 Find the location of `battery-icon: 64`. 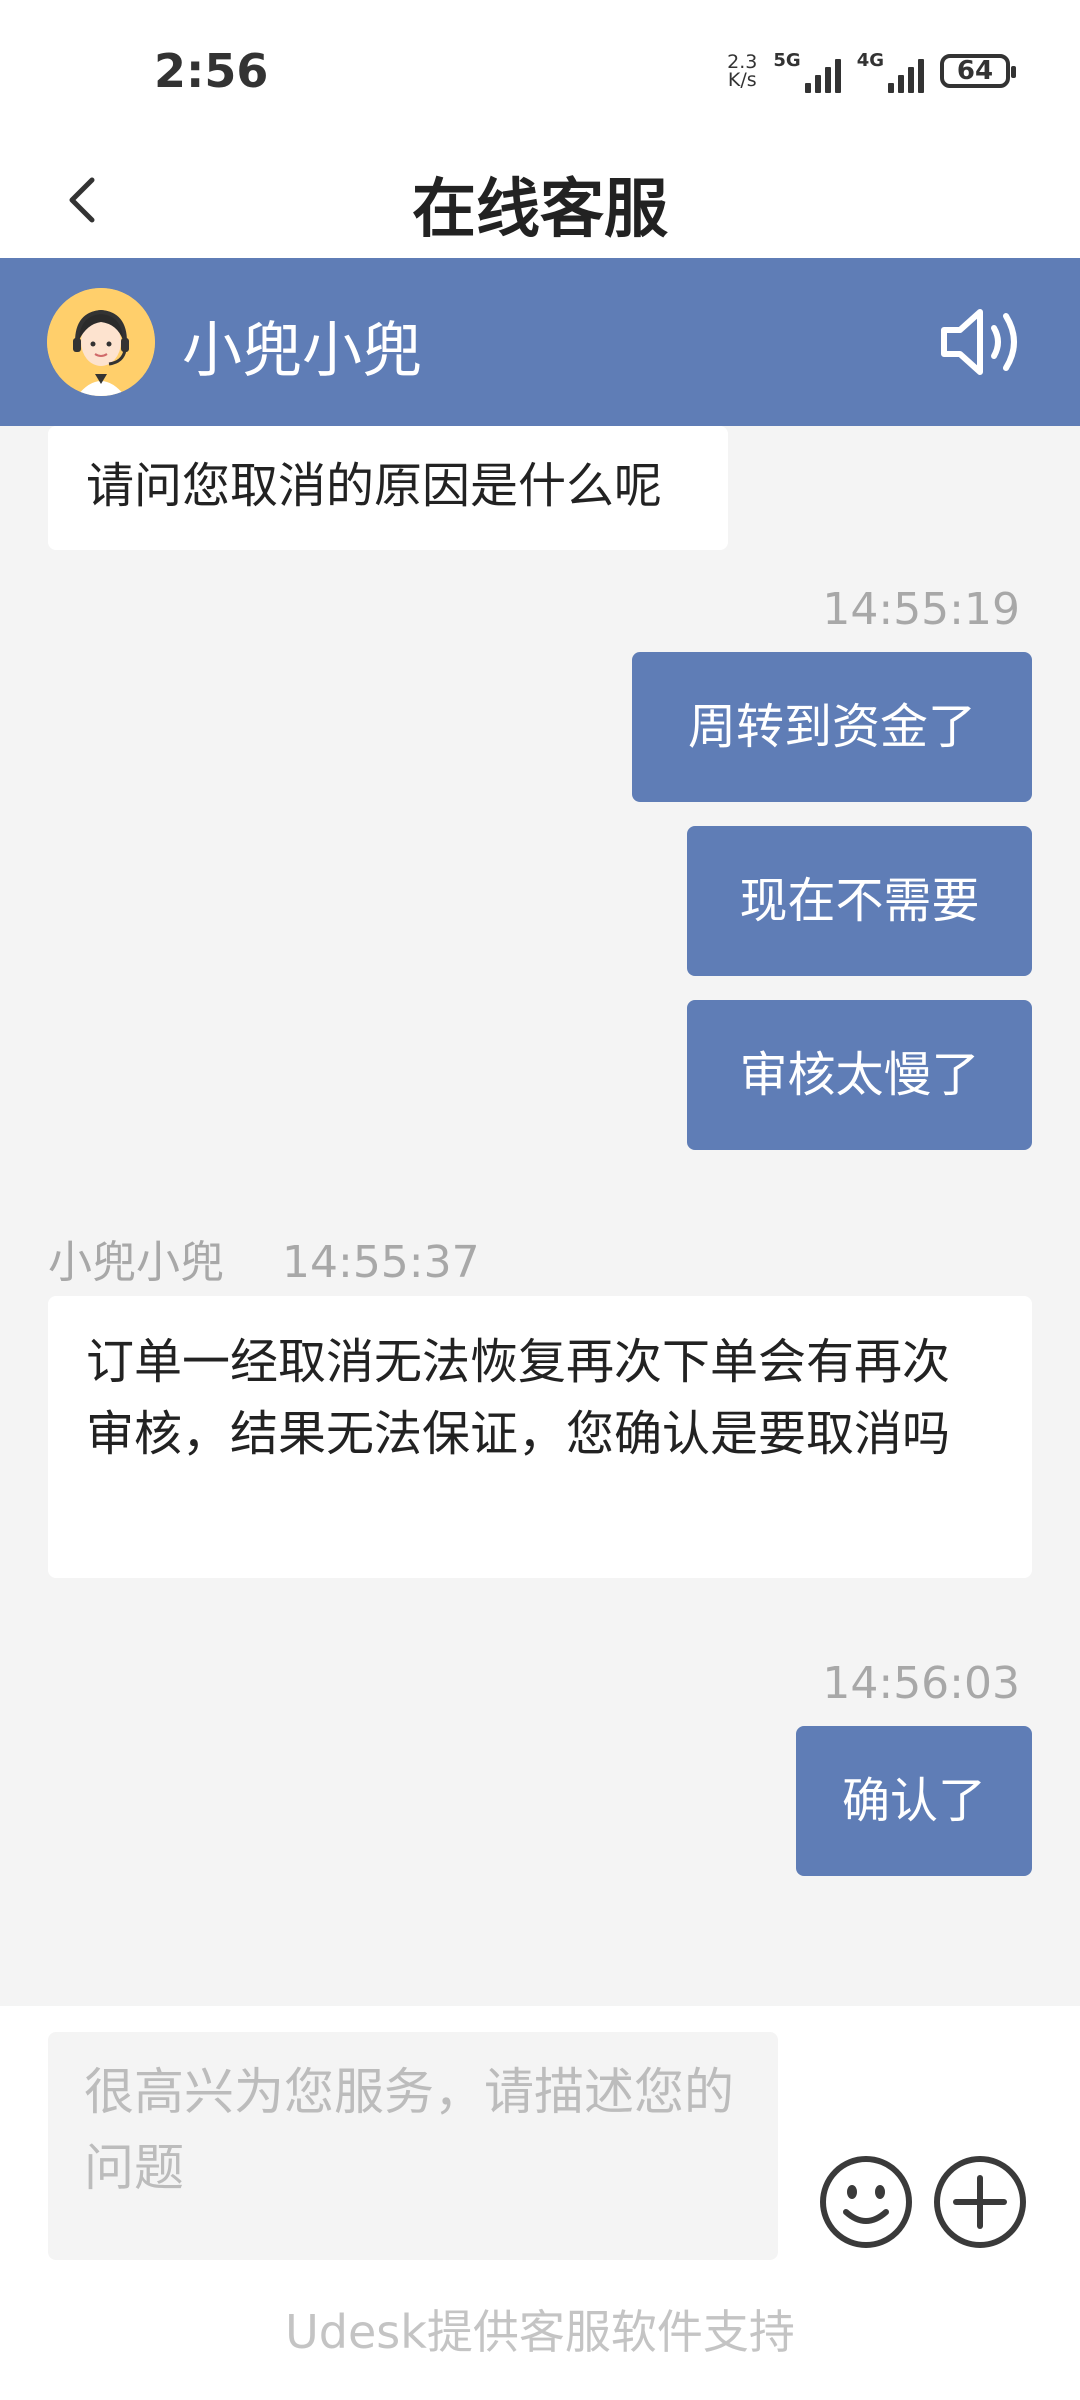

battery-icon: 64 is located at coordinates (978, 71).